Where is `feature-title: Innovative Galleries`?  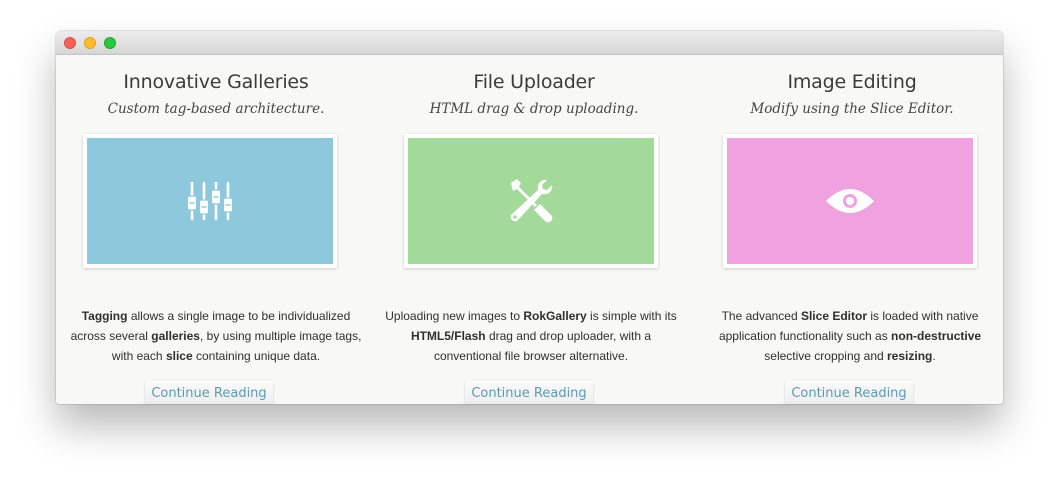 feature-title: Innovative Galleries is located at coordinates (216, 82).